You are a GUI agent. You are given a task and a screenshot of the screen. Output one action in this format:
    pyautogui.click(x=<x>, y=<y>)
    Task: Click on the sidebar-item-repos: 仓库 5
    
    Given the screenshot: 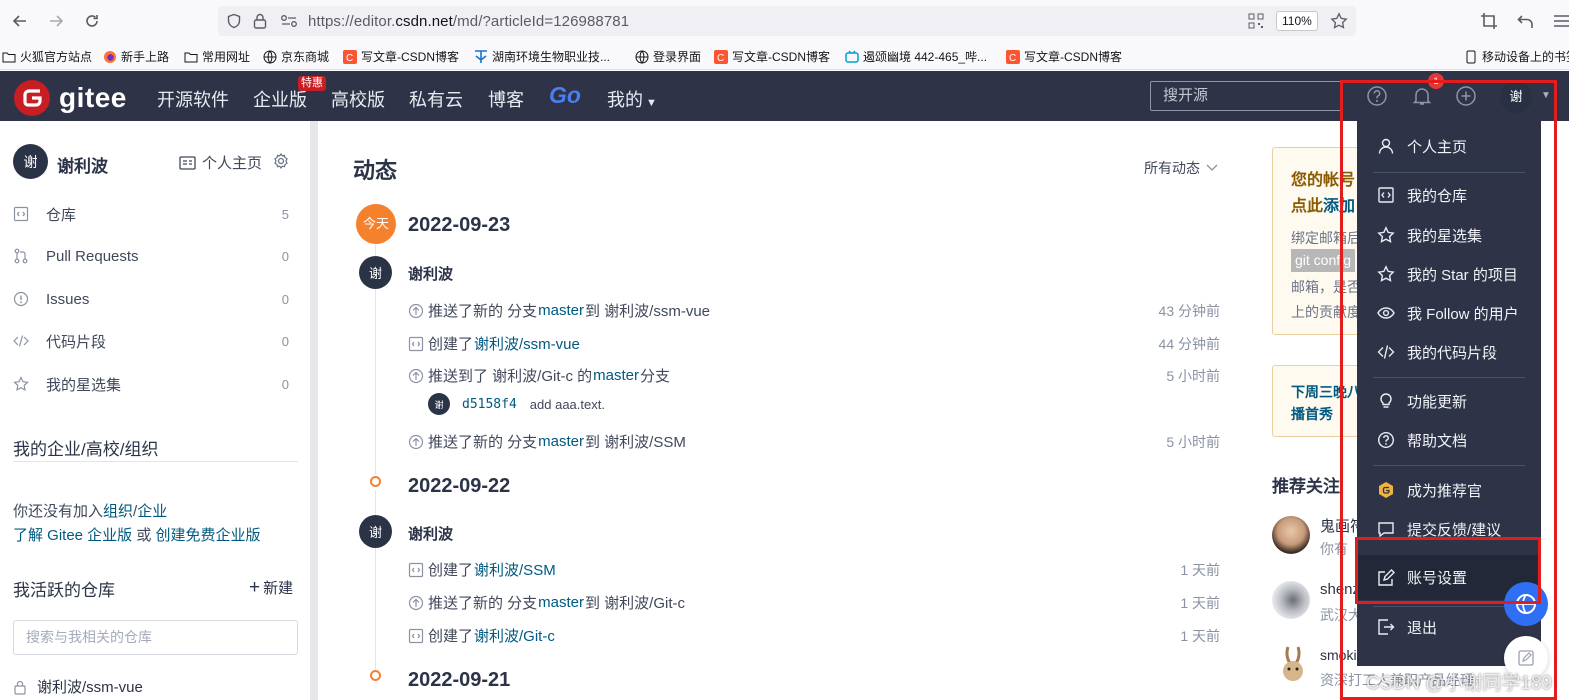 What is the action you would take?
    pyautogui.click(x=158, y=214)
    